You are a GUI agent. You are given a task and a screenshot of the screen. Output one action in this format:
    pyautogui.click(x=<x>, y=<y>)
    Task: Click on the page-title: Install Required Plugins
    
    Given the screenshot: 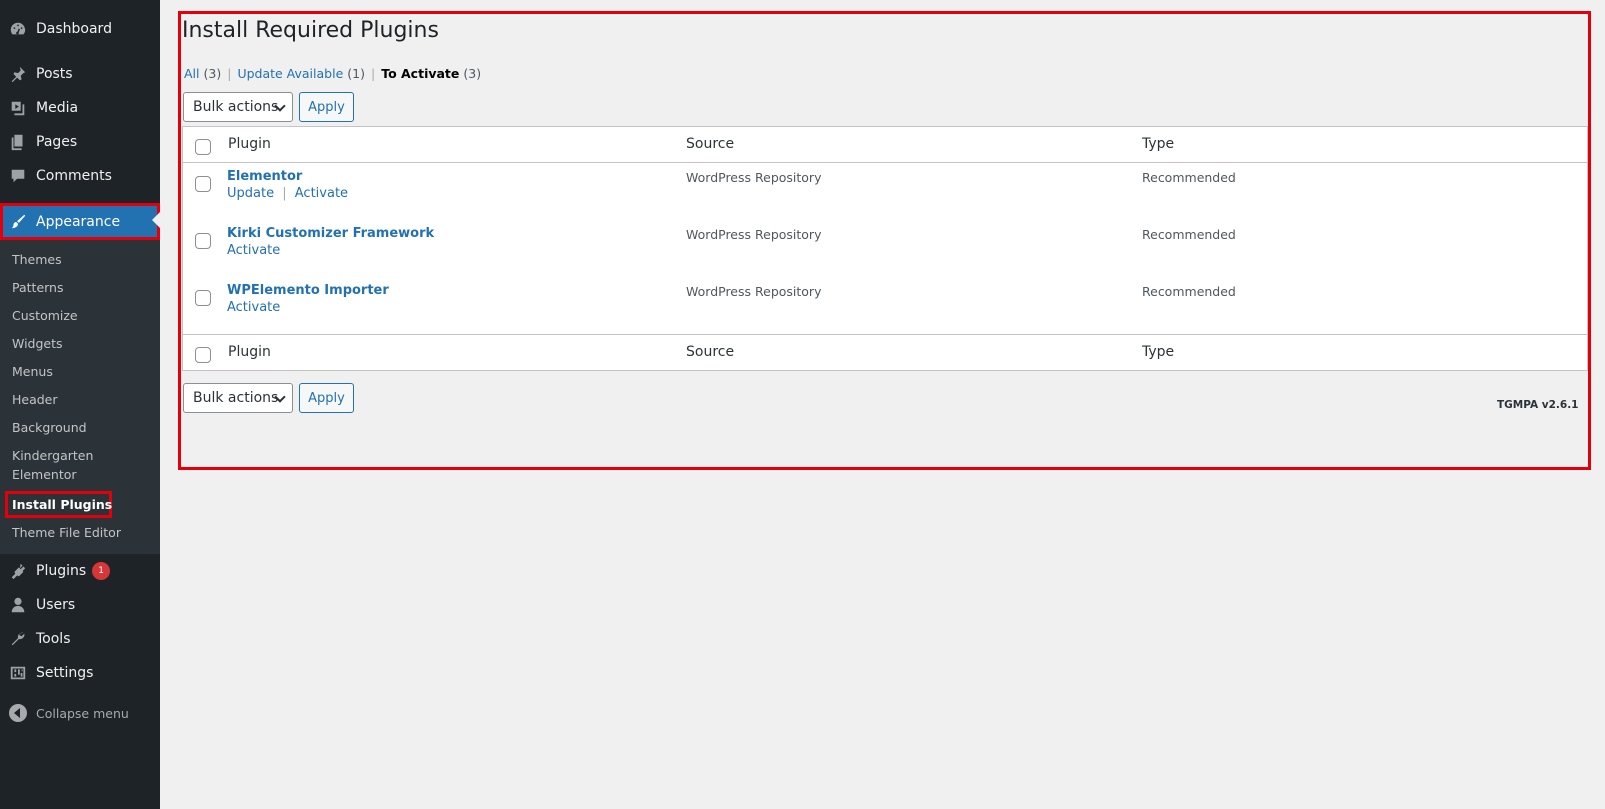 What is the action you would take?
    pyautogui.click(x=310, y=30)
    